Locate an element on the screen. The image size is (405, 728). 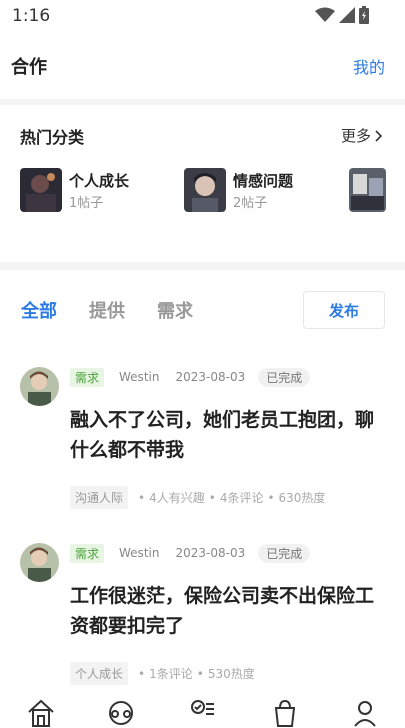
post-title: 融入不了公司，她们老员工抱团，聊什么都不带我 is located at coordinates (227, 435).